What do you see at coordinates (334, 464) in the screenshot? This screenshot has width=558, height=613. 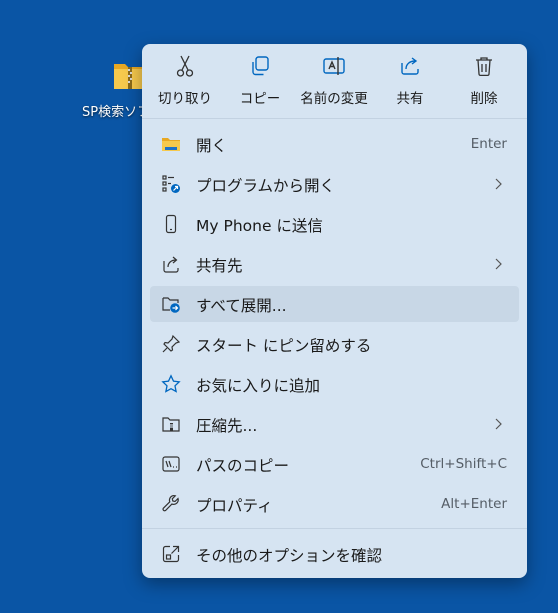 I see `menu-item-copy-path: パスのコピー Ctrl+Shift+C` at bounding box center [334, 464].